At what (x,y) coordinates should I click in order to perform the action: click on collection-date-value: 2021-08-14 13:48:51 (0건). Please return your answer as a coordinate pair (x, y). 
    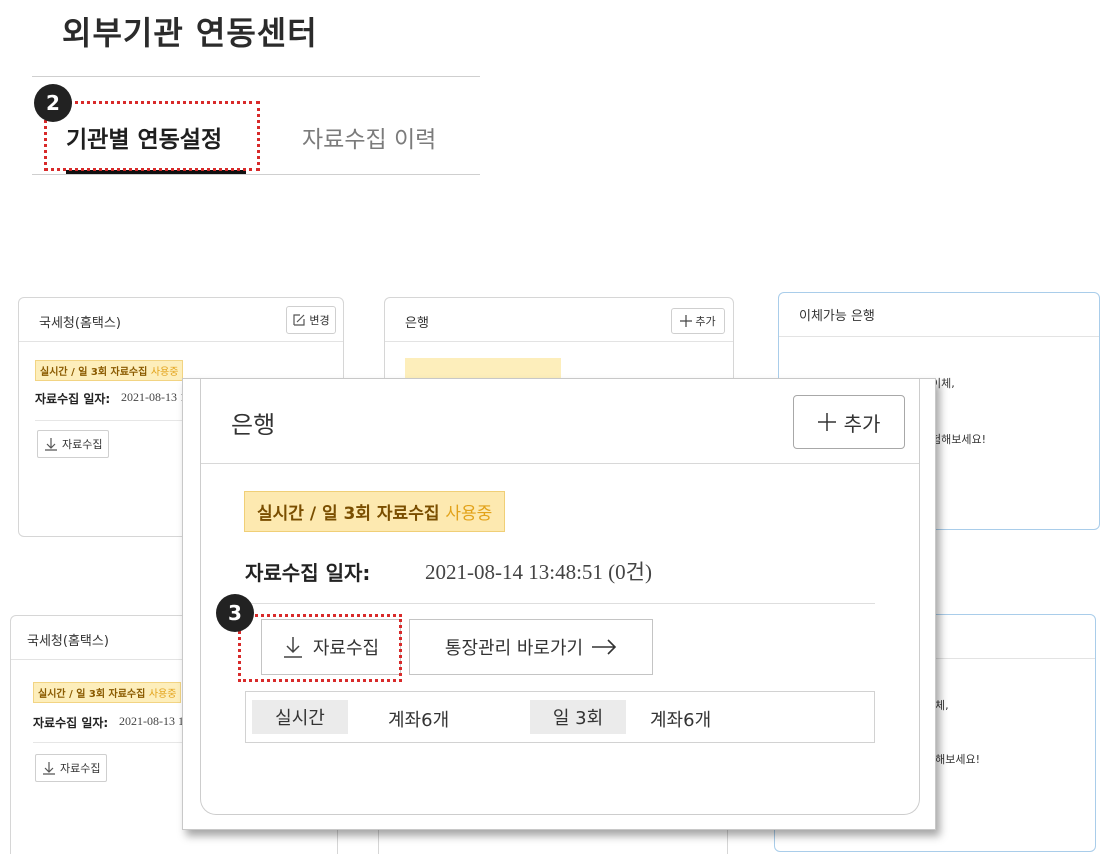
    Looking at the image, I should click on (538, 572).